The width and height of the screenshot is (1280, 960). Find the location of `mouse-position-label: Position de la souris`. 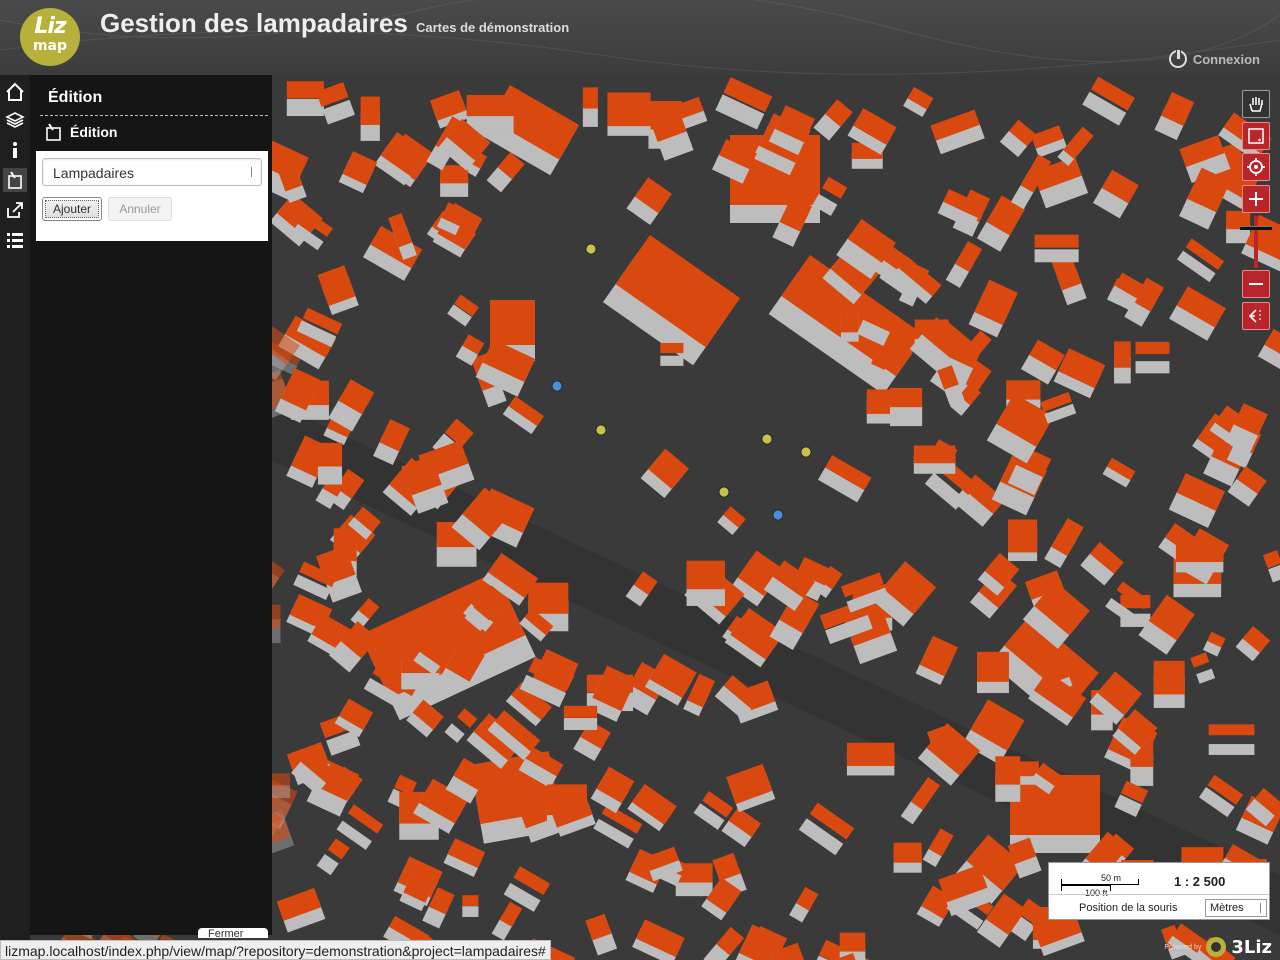

mouse-position-label: Position de la souris is located at coordinates (1128, 908).